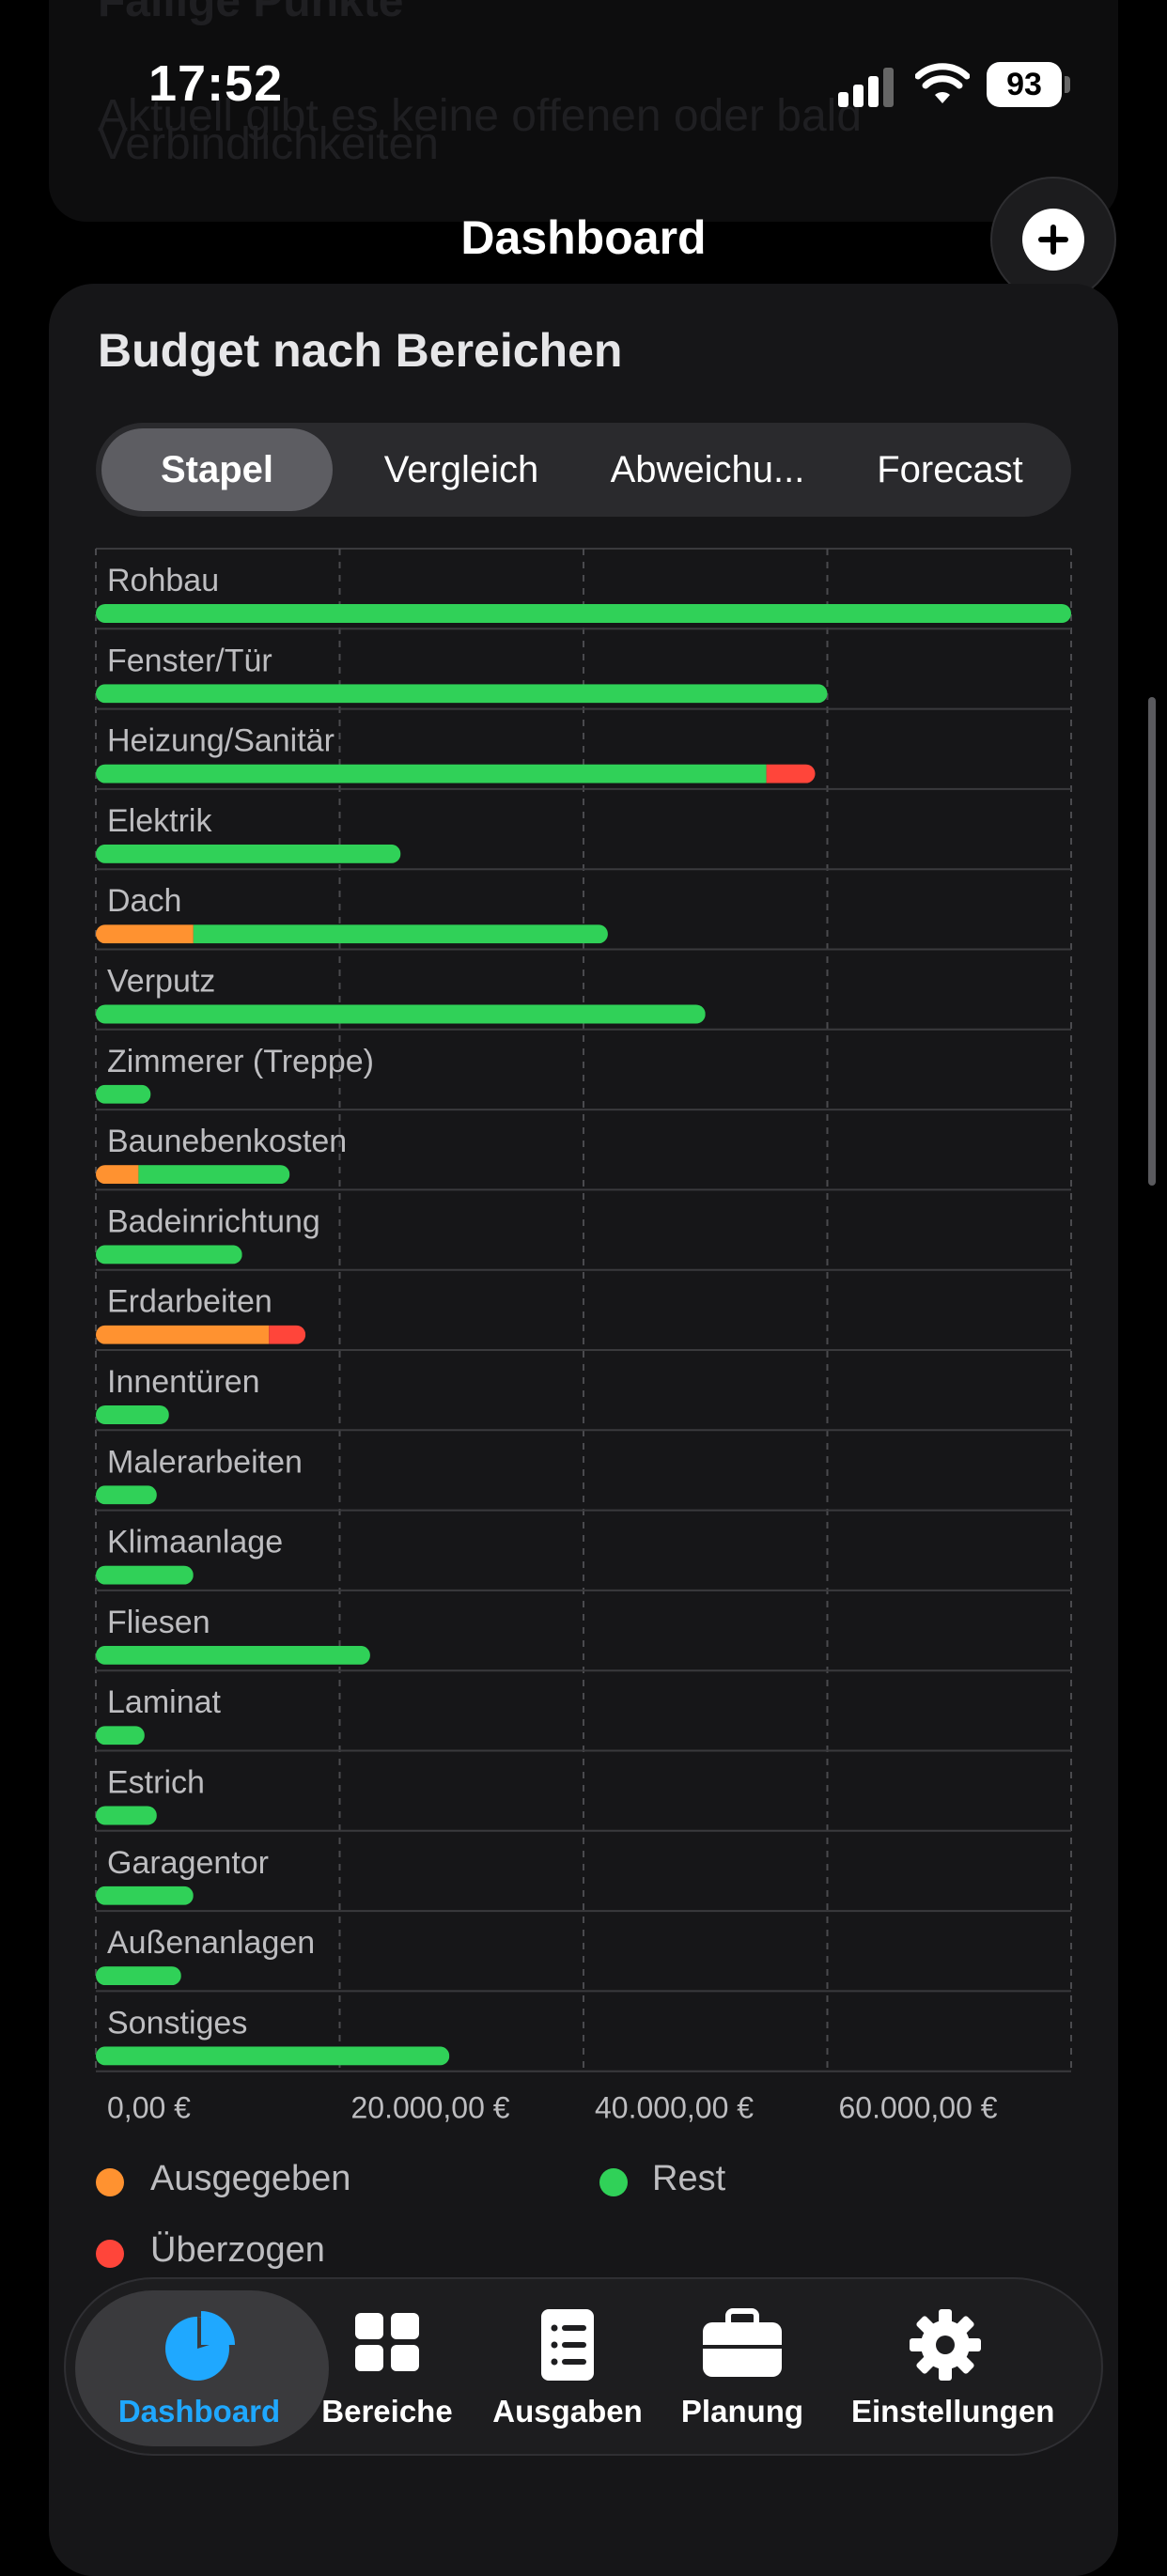  Describe the element at coordinates (250, 2178) in the screenshot. I see `legend-label-spent: Ausgegeben` at that location.